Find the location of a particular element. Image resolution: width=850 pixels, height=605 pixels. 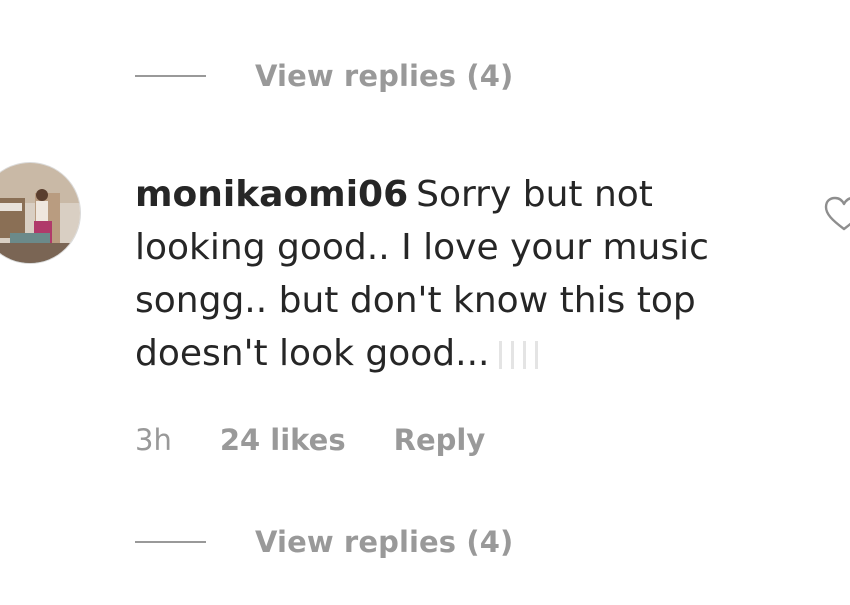

view-replies-button-top: View replies (4) is located at coordinates (324, 76).